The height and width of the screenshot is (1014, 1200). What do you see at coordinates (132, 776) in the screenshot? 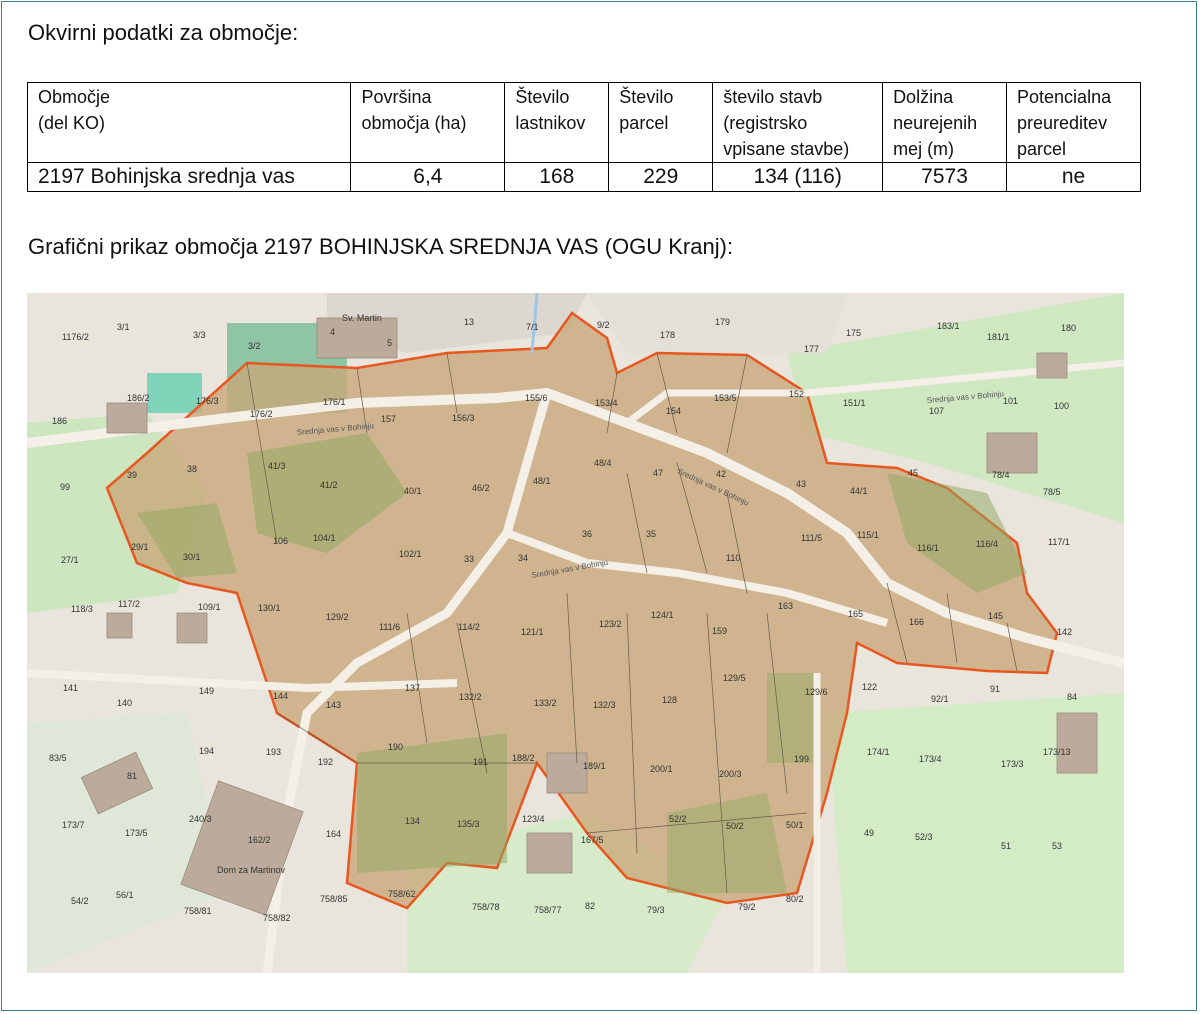
I see `parcel-number-label: 81` at bounding box center [132, 776].